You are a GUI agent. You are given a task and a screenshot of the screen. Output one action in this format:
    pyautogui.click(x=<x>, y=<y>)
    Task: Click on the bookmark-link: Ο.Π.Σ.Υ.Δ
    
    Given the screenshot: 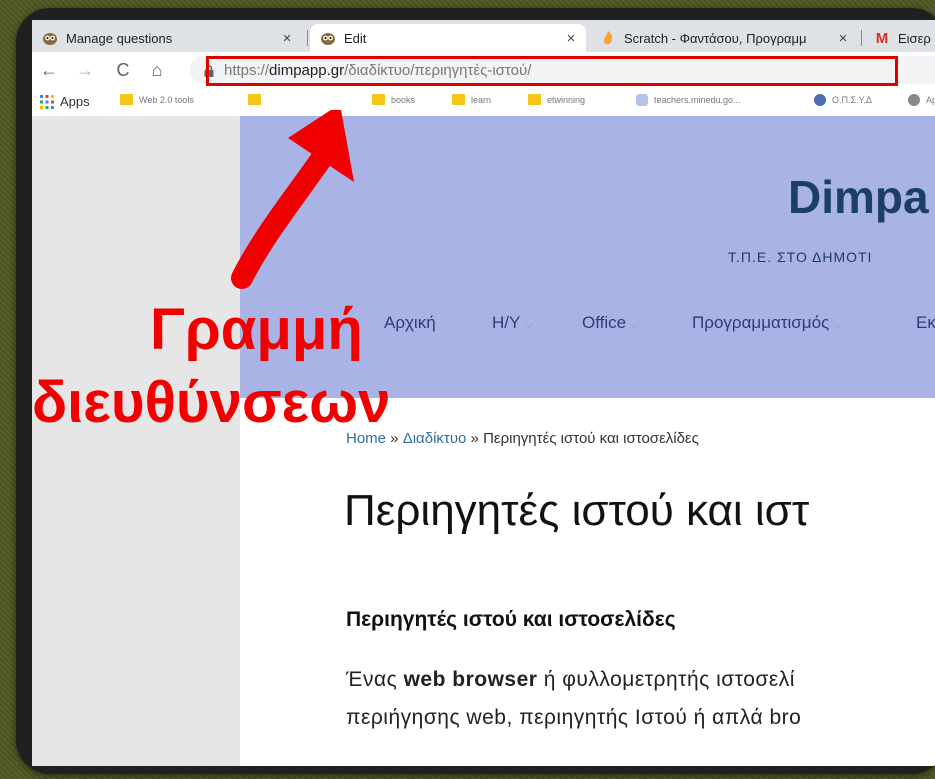 What is the action you would take?
    pyautogui.click(x=843, y=100)
    